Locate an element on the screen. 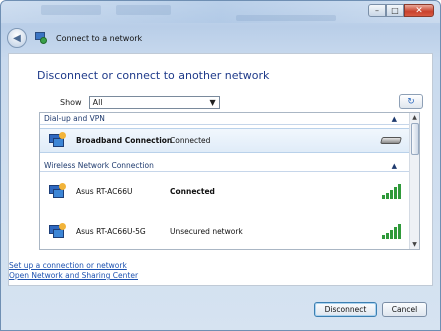 The image size is (441, 331). group-label: Wireless Network Connection is located at coordinates (99, 165).